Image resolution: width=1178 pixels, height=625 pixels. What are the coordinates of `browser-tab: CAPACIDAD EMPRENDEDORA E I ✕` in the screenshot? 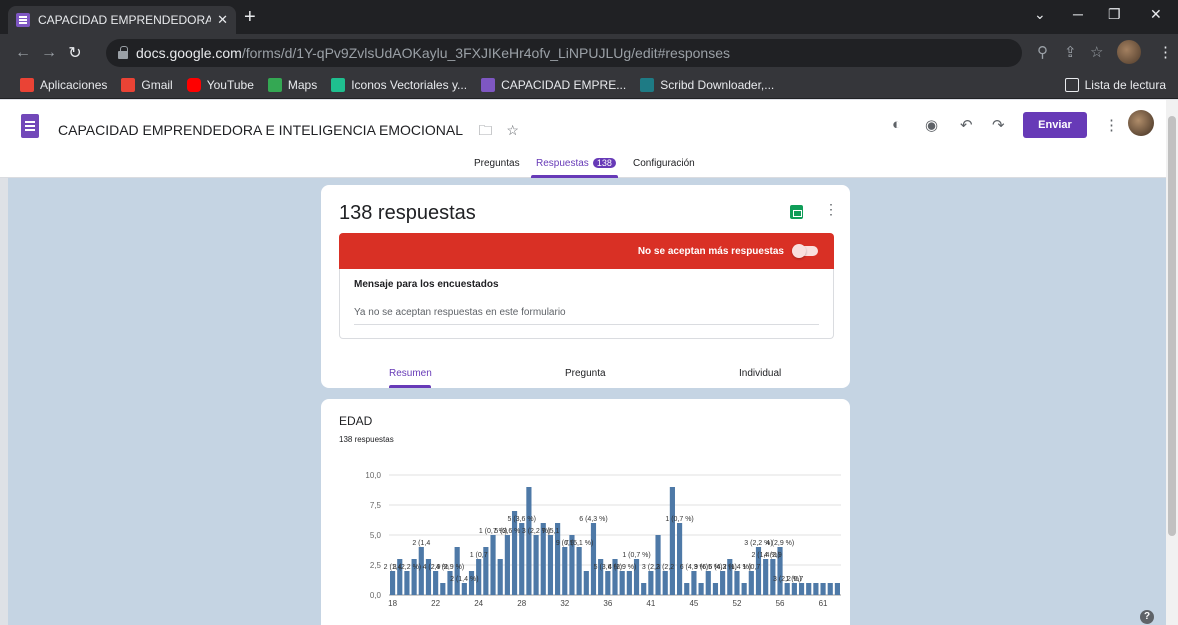 It's located at (122, 20).